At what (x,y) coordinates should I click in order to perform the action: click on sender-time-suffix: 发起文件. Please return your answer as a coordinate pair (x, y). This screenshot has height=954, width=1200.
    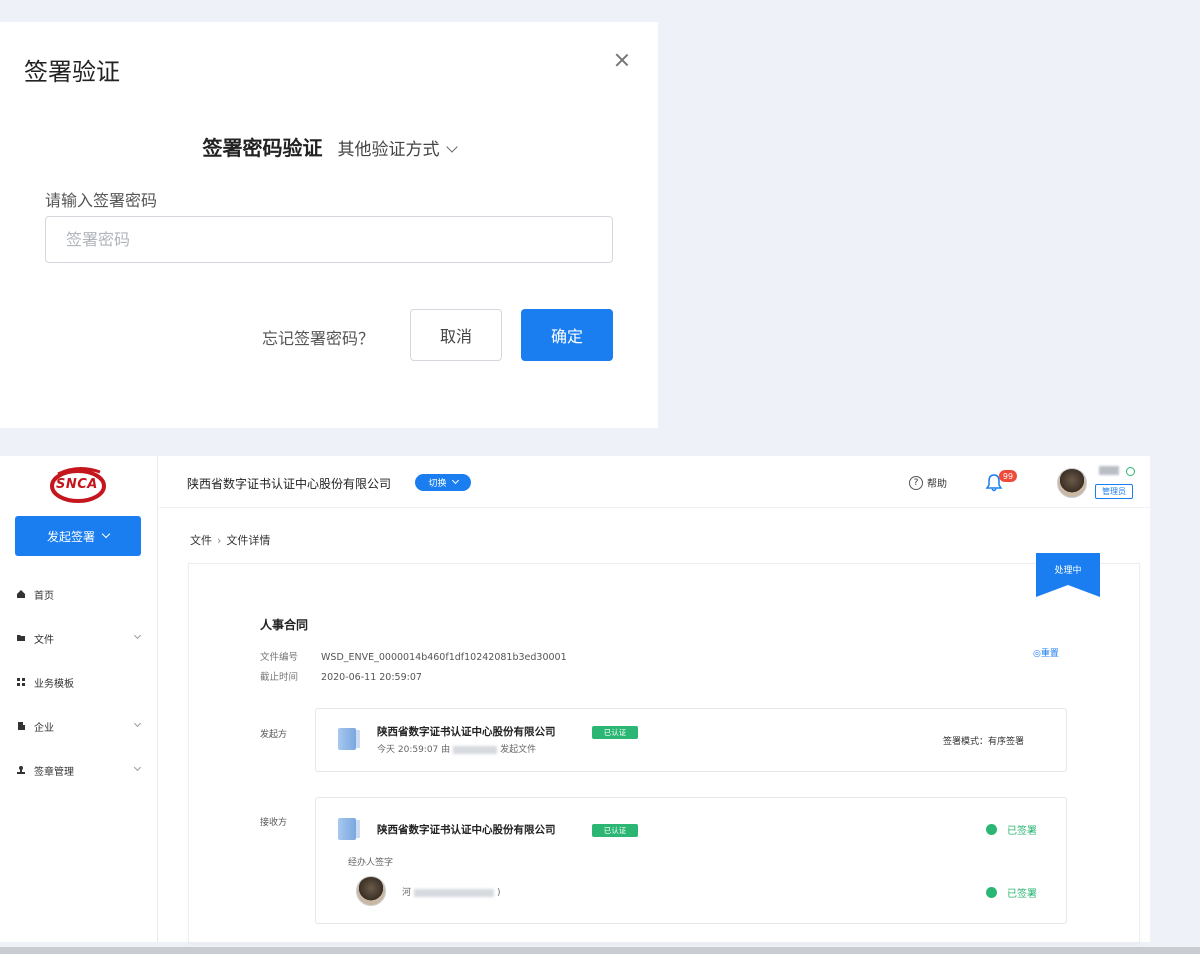
    Looking at the image, I should click on (518, 750).